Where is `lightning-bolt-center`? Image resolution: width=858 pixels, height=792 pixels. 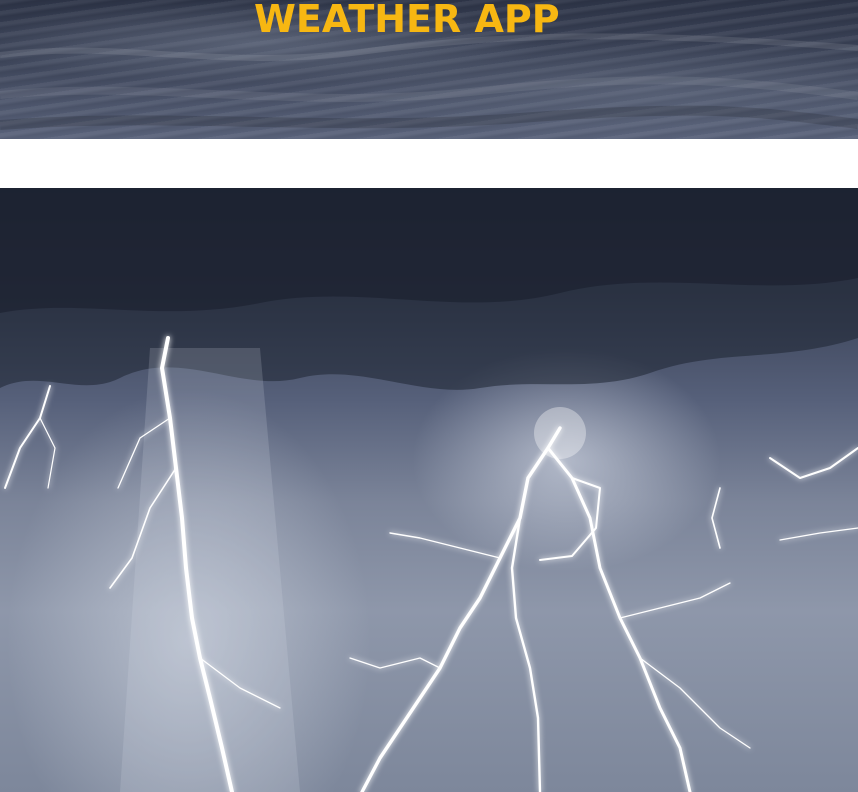 lightning-bolt-center is located at coordinates (461, 609).